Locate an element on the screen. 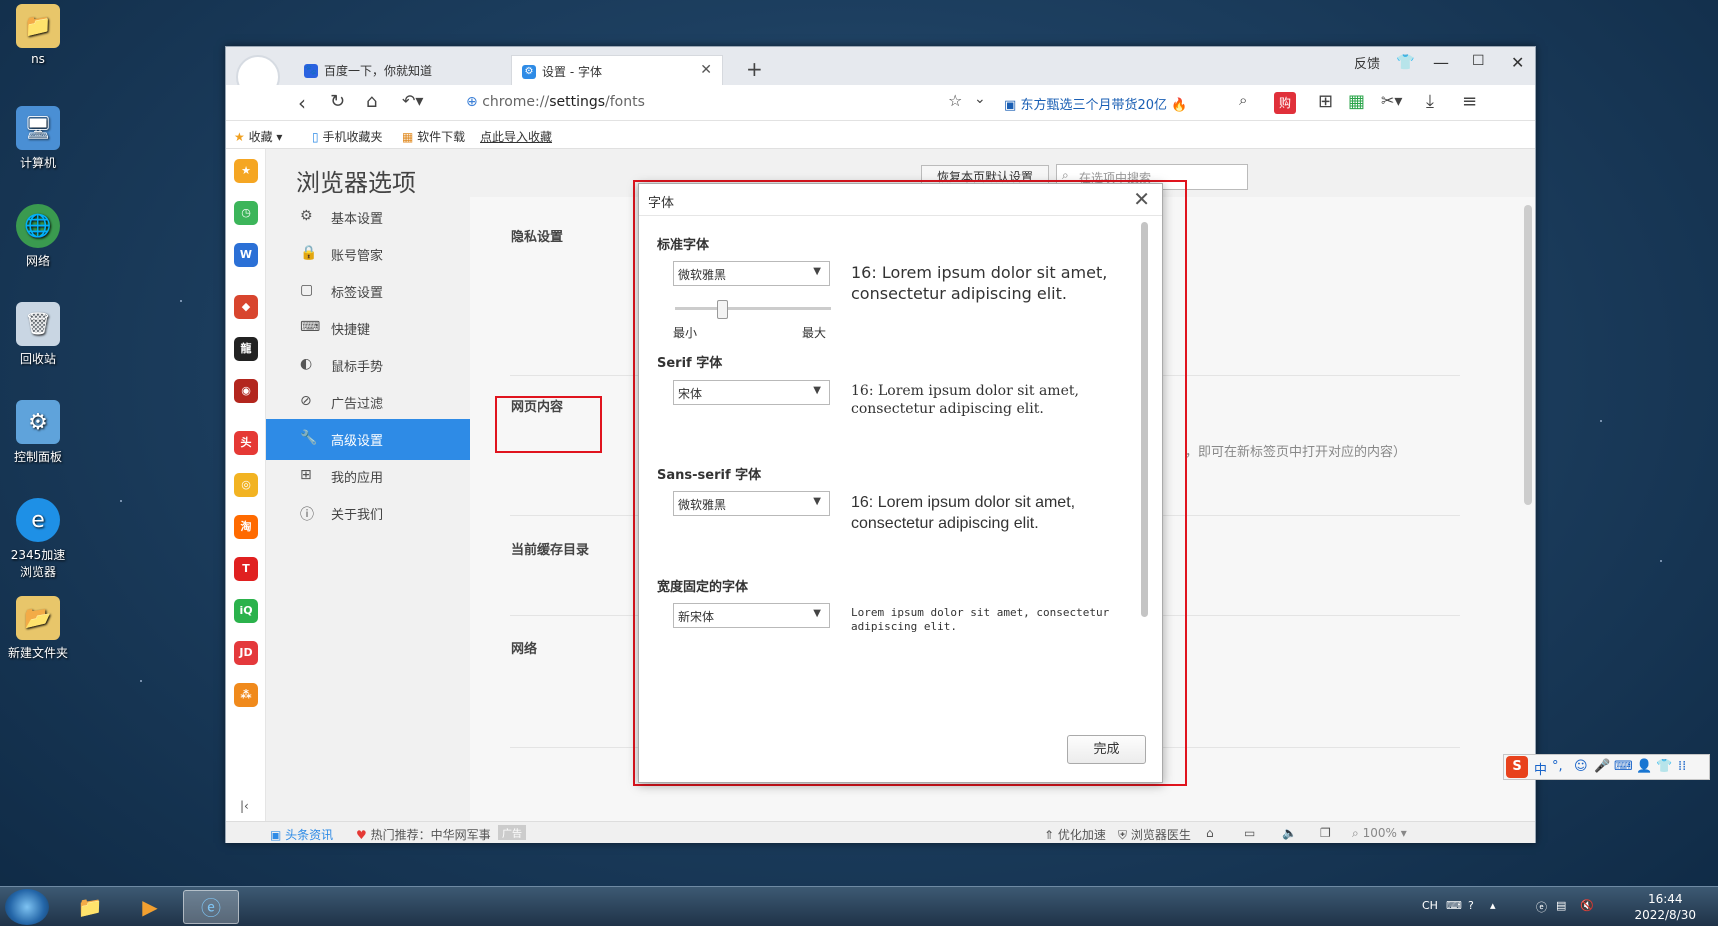  close-icon: ✕ is located at coordinates (1141, 199).